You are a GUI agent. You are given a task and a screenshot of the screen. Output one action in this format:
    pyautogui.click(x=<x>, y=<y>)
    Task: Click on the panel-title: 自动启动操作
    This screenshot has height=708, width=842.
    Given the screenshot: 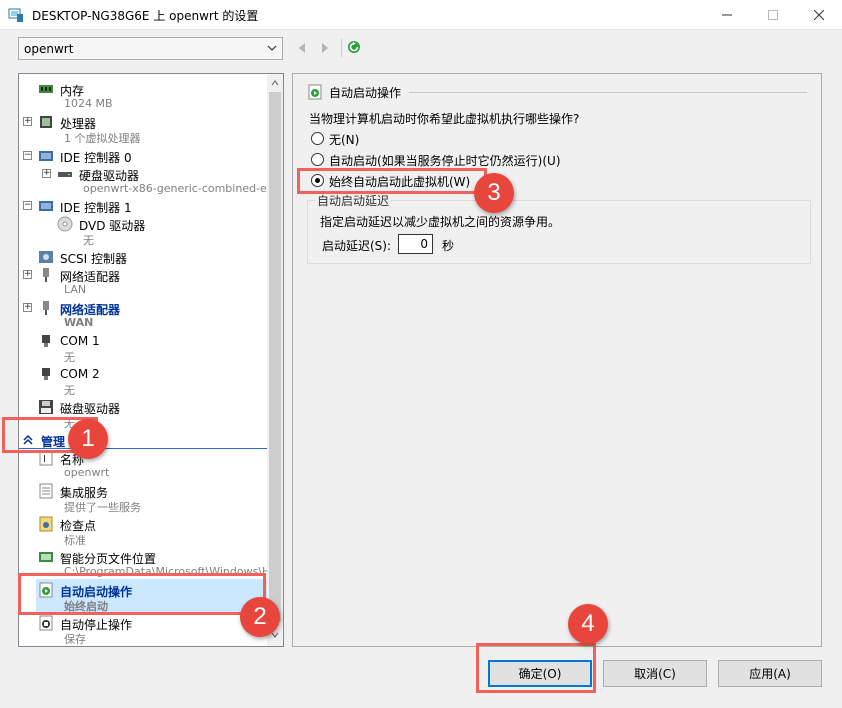 What is the action you would take?
    pyautogui.click(x=365, y=93)
    